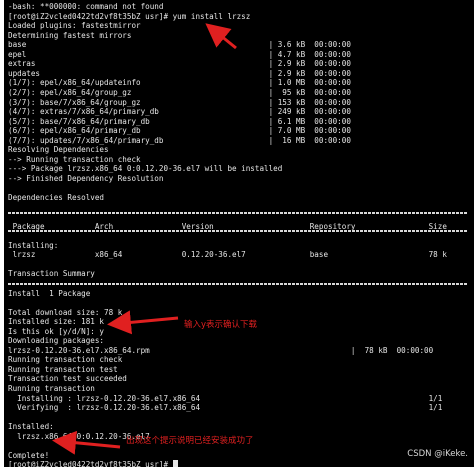  Describe the element at coordinates (86, 442) in the screenshot. I see `arrow-to-complete` at that location.